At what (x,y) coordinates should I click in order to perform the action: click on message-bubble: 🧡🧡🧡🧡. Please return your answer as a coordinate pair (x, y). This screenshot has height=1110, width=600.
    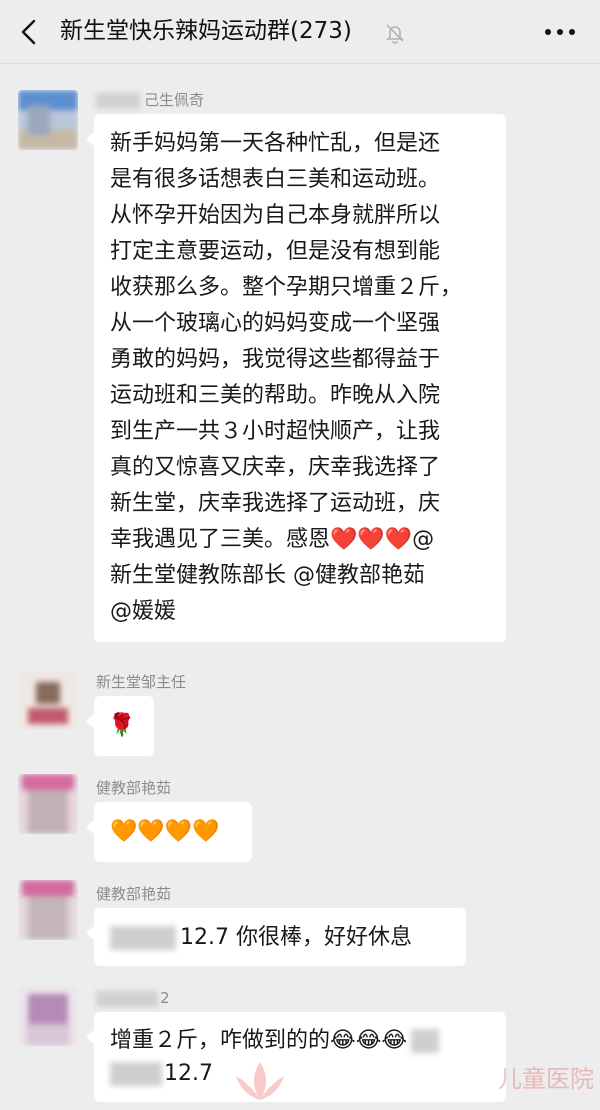
    Looking at the image, I should click on (169, 832).